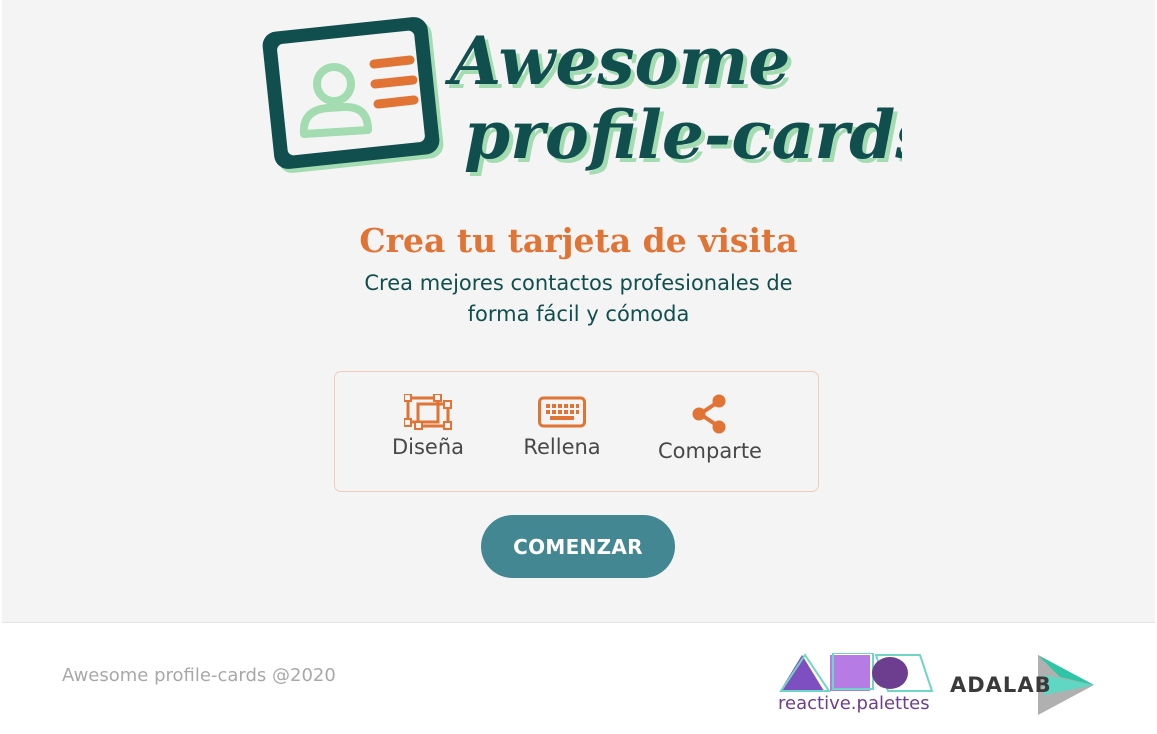  What do you see at coordinates (709, 414) in the screenshot?
I see `share-icon` at bounding box center [709, 414].